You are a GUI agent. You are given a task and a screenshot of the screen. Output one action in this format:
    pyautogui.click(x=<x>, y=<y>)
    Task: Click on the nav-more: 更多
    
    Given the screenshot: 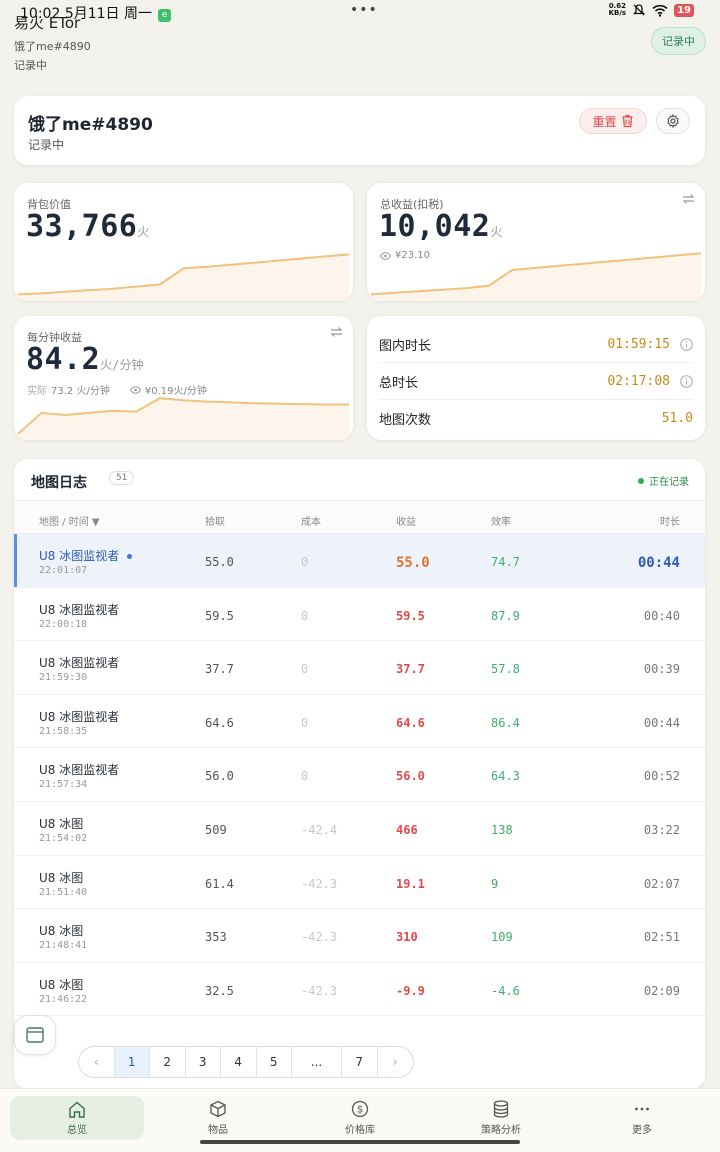 What is the action you would take?
    pyautogui.click(x=642, y=1118)
    